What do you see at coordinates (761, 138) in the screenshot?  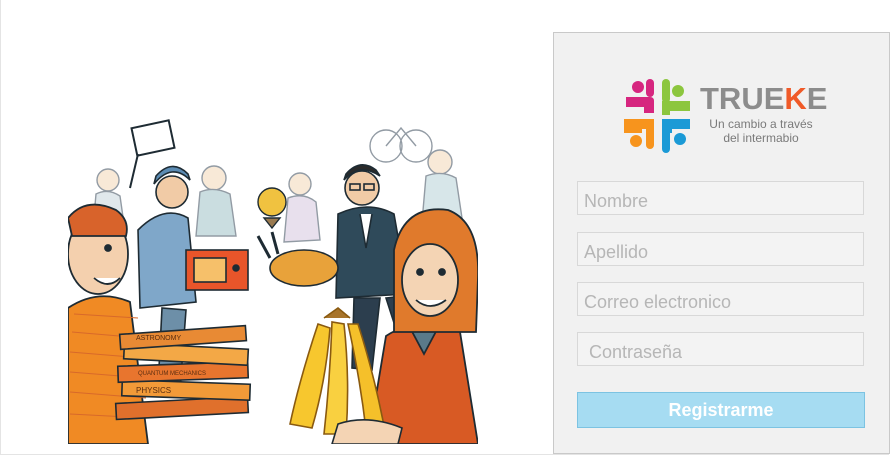 I see `tagline-line-2: del intermabio` at bounding box center [761, 138].